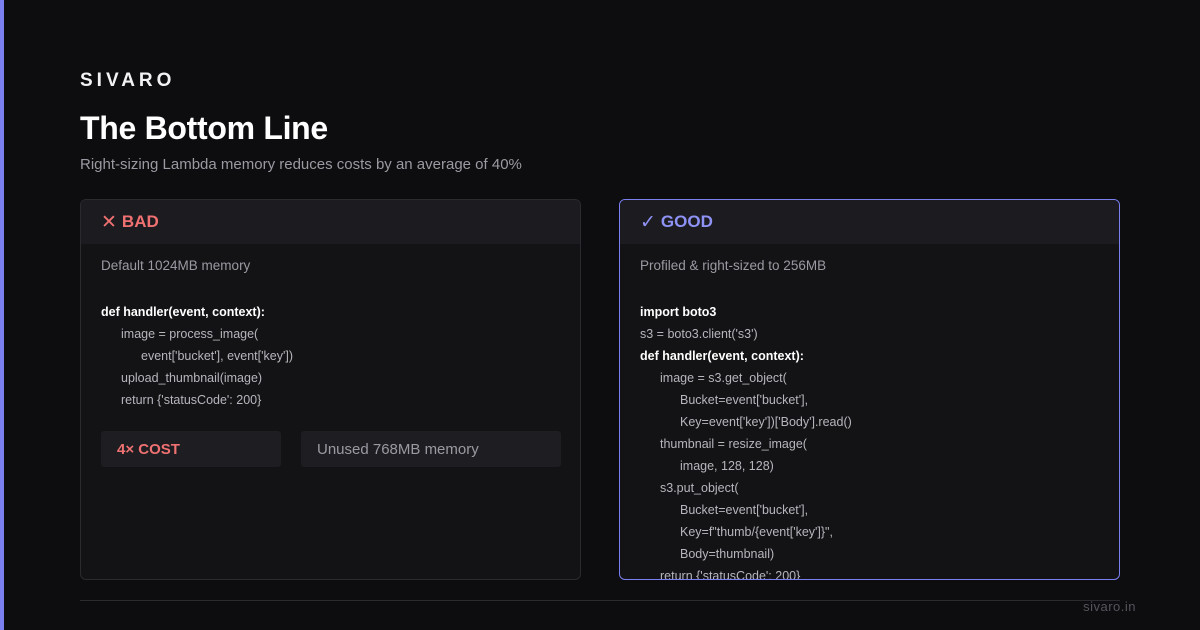 The image size is (1200, 630). Describe the element at coordinates (723, 378) in the screenshot. I see `code-line: image = s3.get_object(` at that location.